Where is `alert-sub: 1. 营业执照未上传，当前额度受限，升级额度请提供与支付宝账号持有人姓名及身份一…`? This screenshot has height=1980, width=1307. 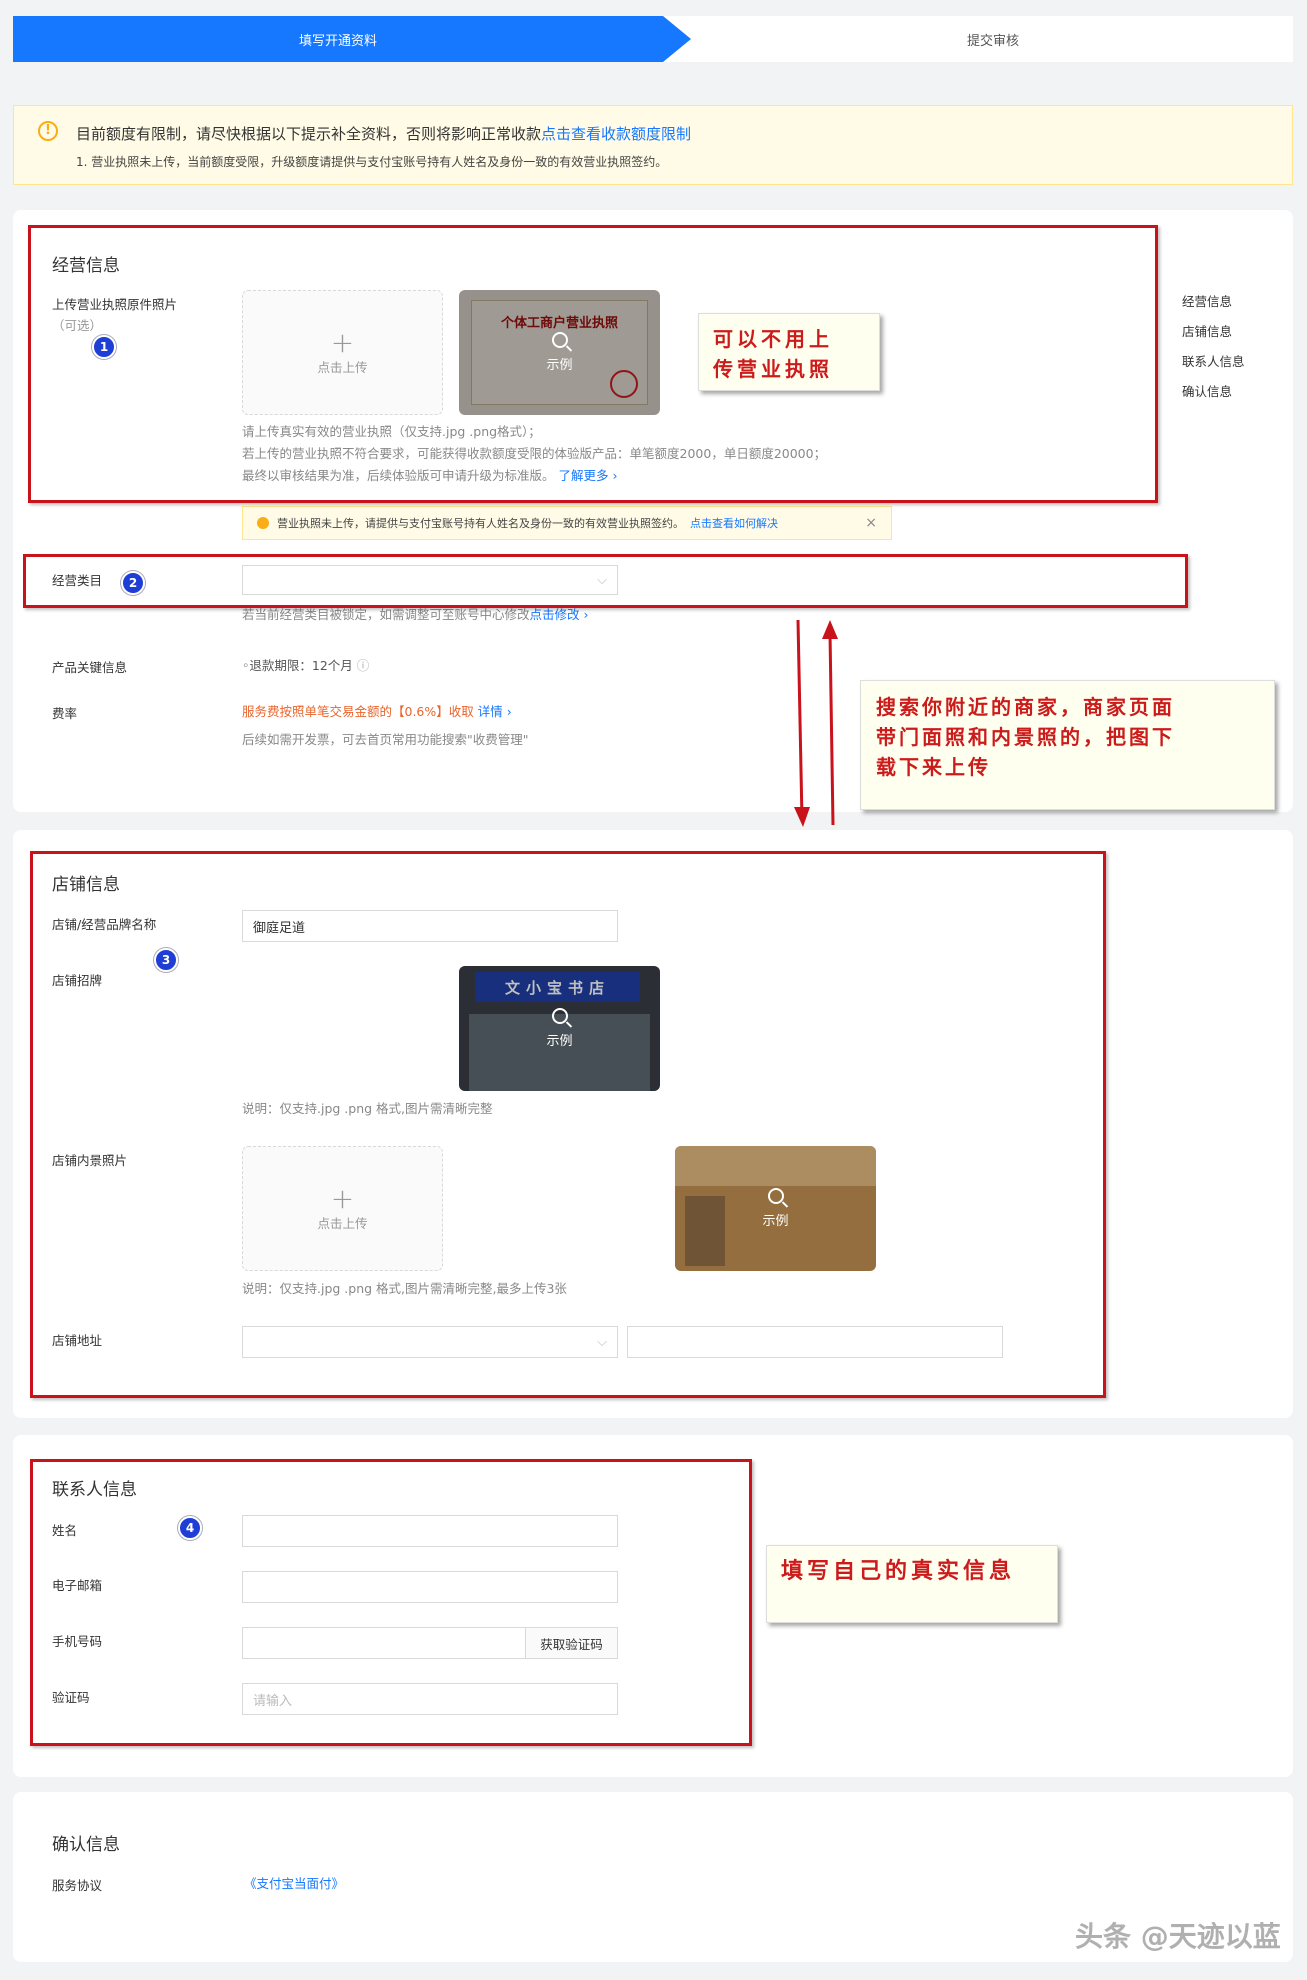
alert-sub: 1. 营业执照未上传，当前额度受限，升级额度请提供与支付宝账号持有人姓名及身份一… is located at coordinates (372, 162).